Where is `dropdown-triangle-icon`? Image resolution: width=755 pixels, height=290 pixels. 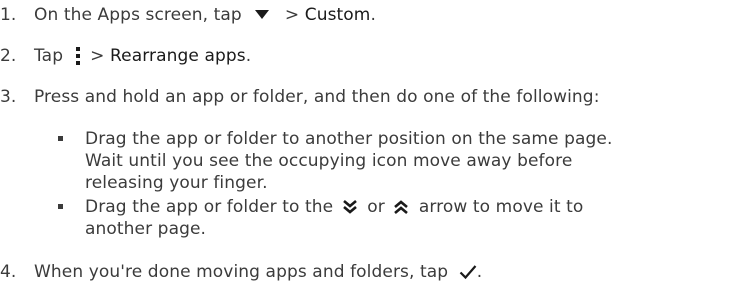 dropdown-triangle-icon is located at coordinates (262, 15).